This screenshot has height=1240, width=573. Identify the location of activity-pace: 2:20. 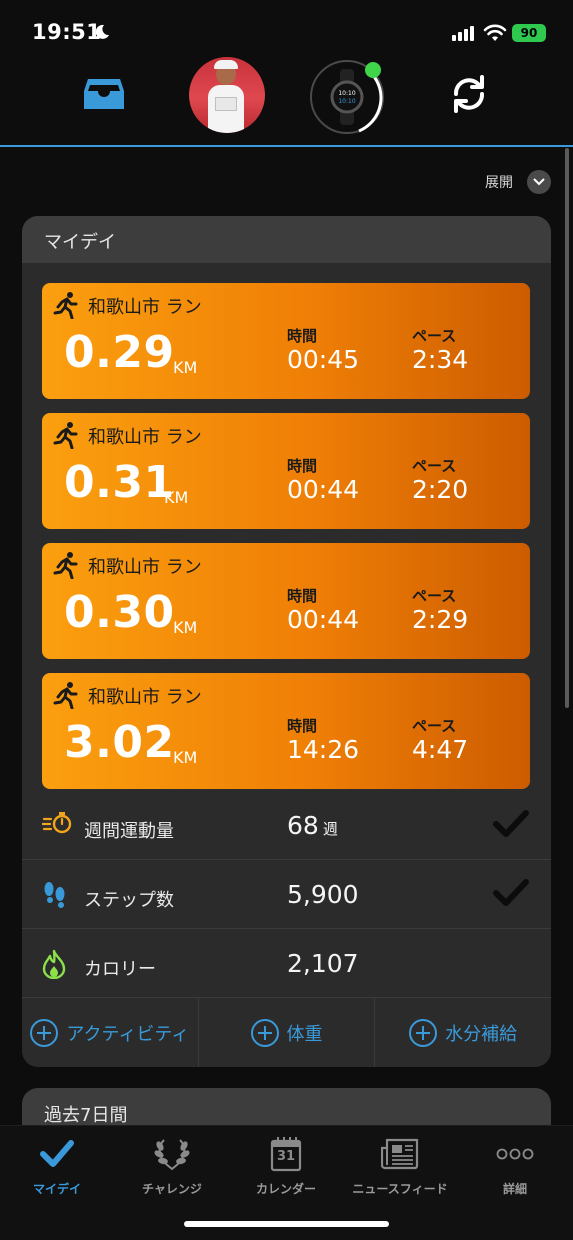
(440, 489).